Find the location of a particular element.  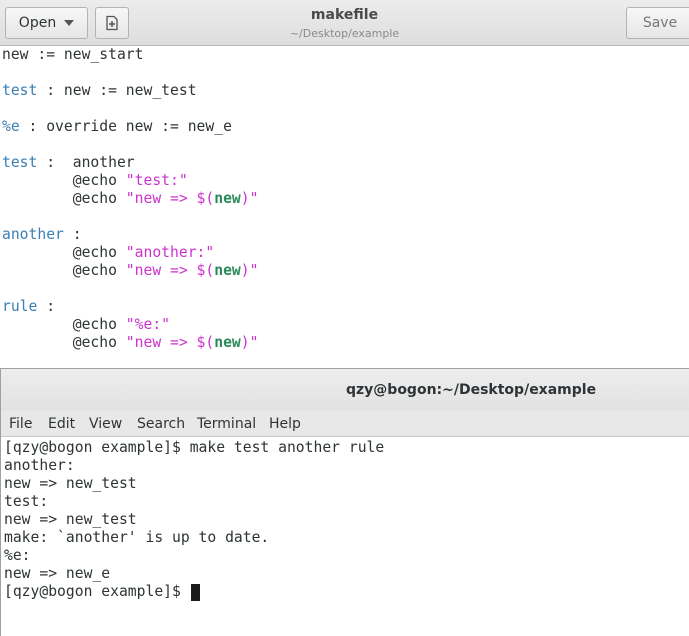

code-line: rule : is located at coordinates (130, 307).